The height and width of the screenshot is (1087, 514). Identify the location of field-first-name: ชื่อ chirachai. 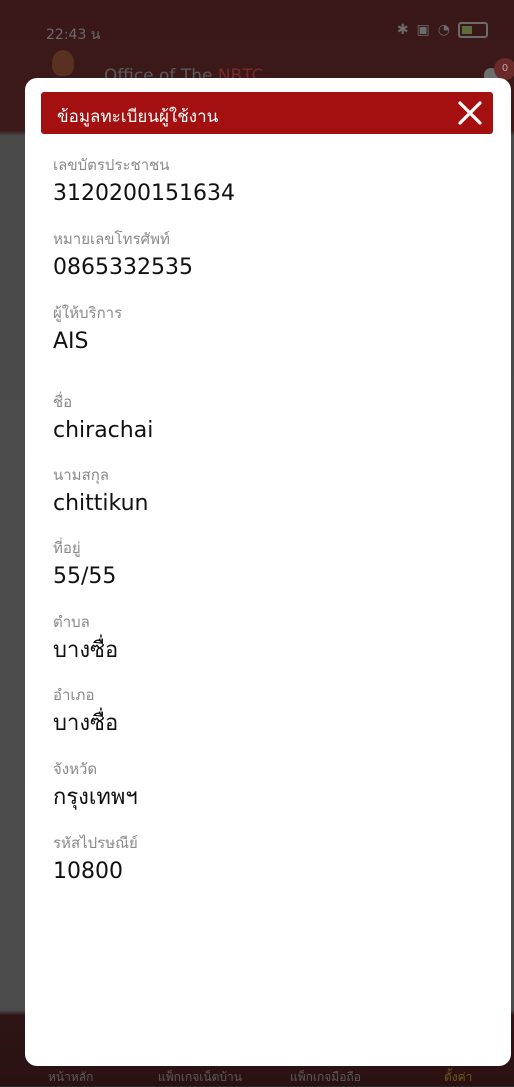
(103, 419).